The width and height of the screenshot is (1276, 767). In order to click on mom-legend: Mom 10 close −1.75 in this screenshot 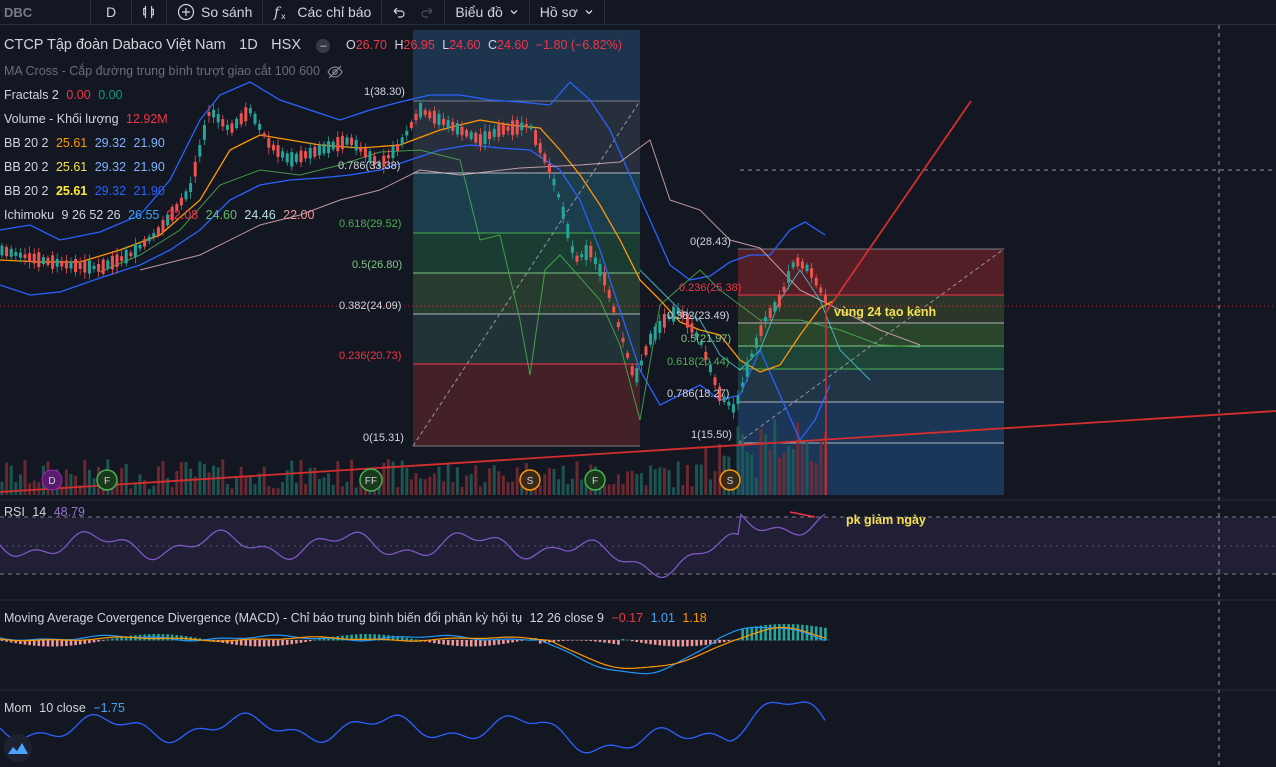, I will do `click(66, 708)`.